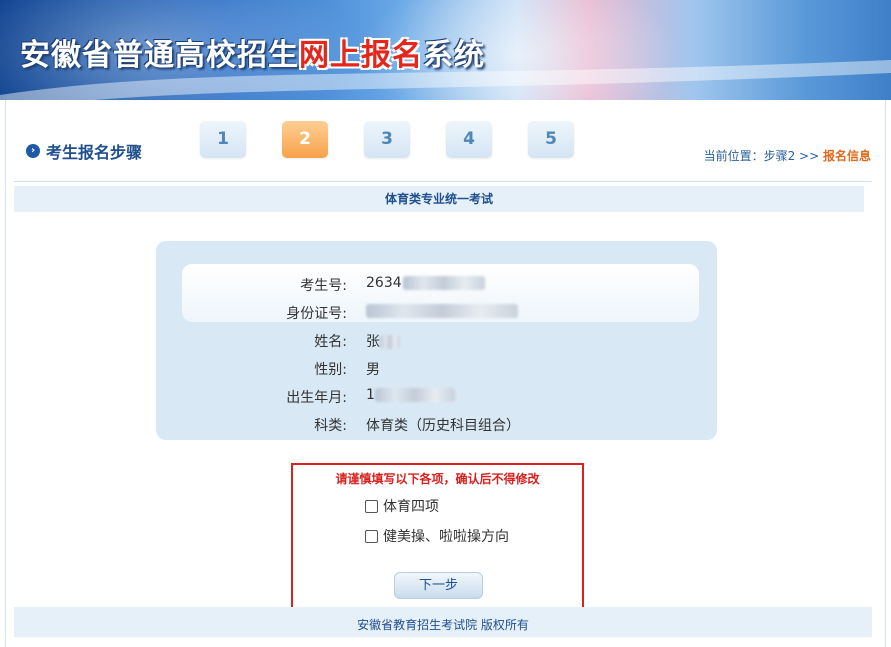  I want to click on step-1: 1, so click(223, 139).